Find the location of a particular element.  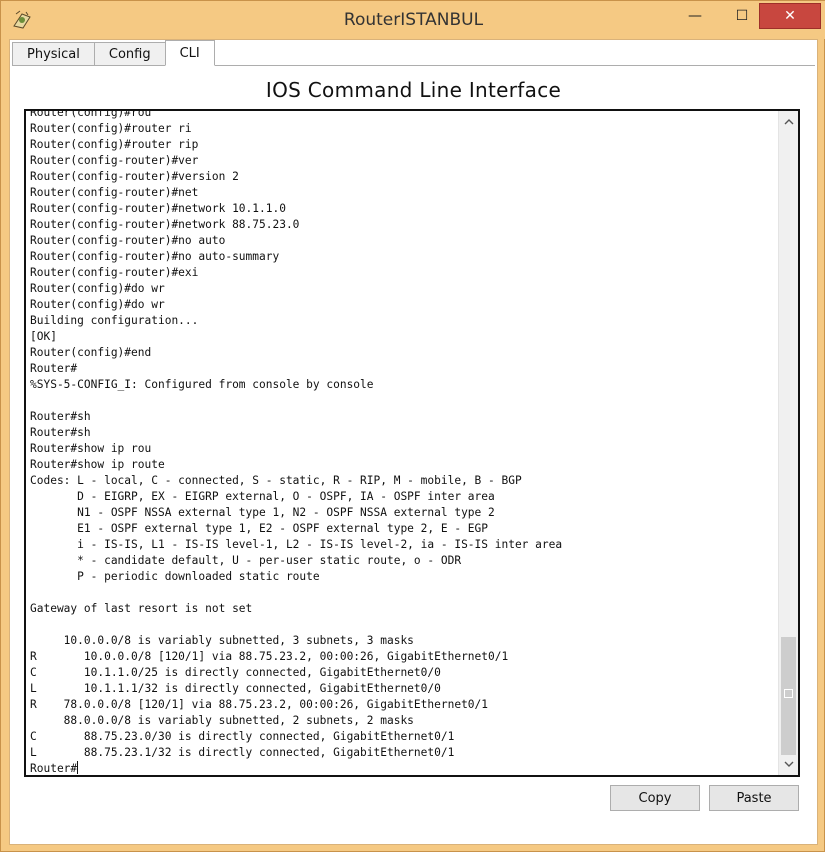

terminal-line: Router(config-router)#exi is located at coordinates (114, 272).